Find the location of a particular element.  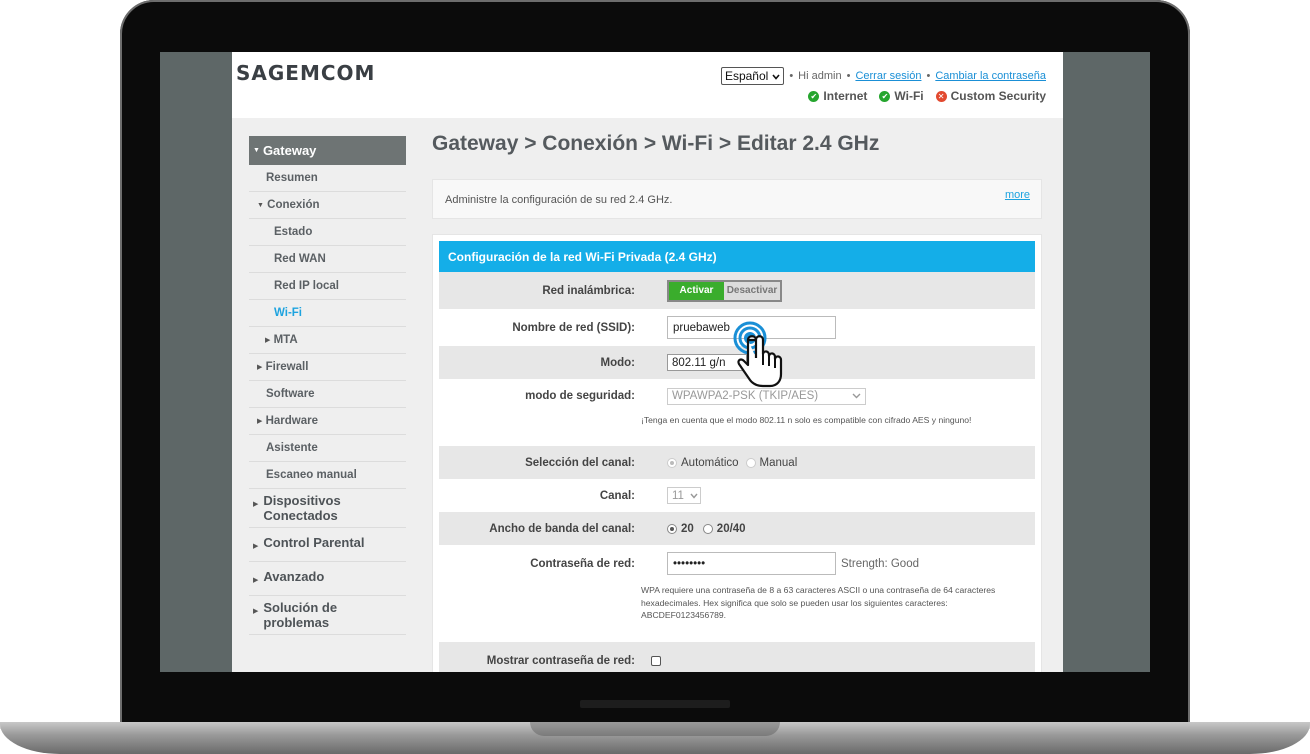

sidebar-item-label: Software is located at coordinates (290, 394).